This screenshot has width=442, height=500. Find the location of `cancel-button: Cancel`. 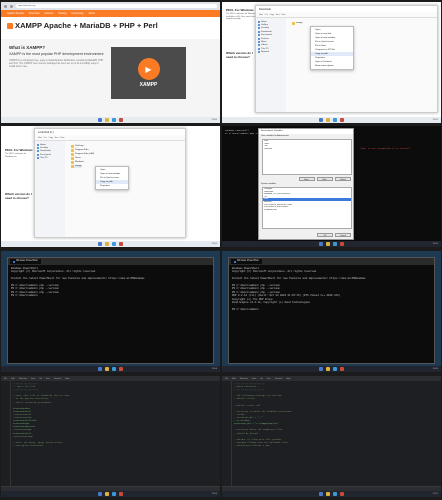

cancel-button: Cancel is located at coordinates (343, 235).